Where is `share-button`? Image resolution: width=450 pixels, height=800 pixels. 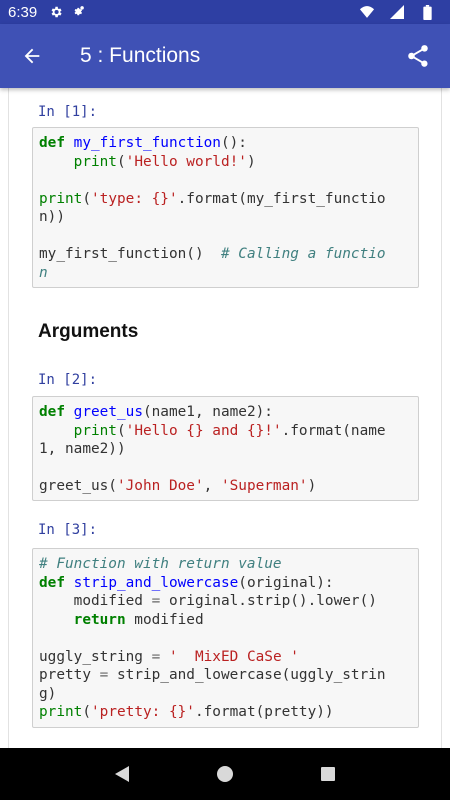 share-button is located at coordinates (418, 56).